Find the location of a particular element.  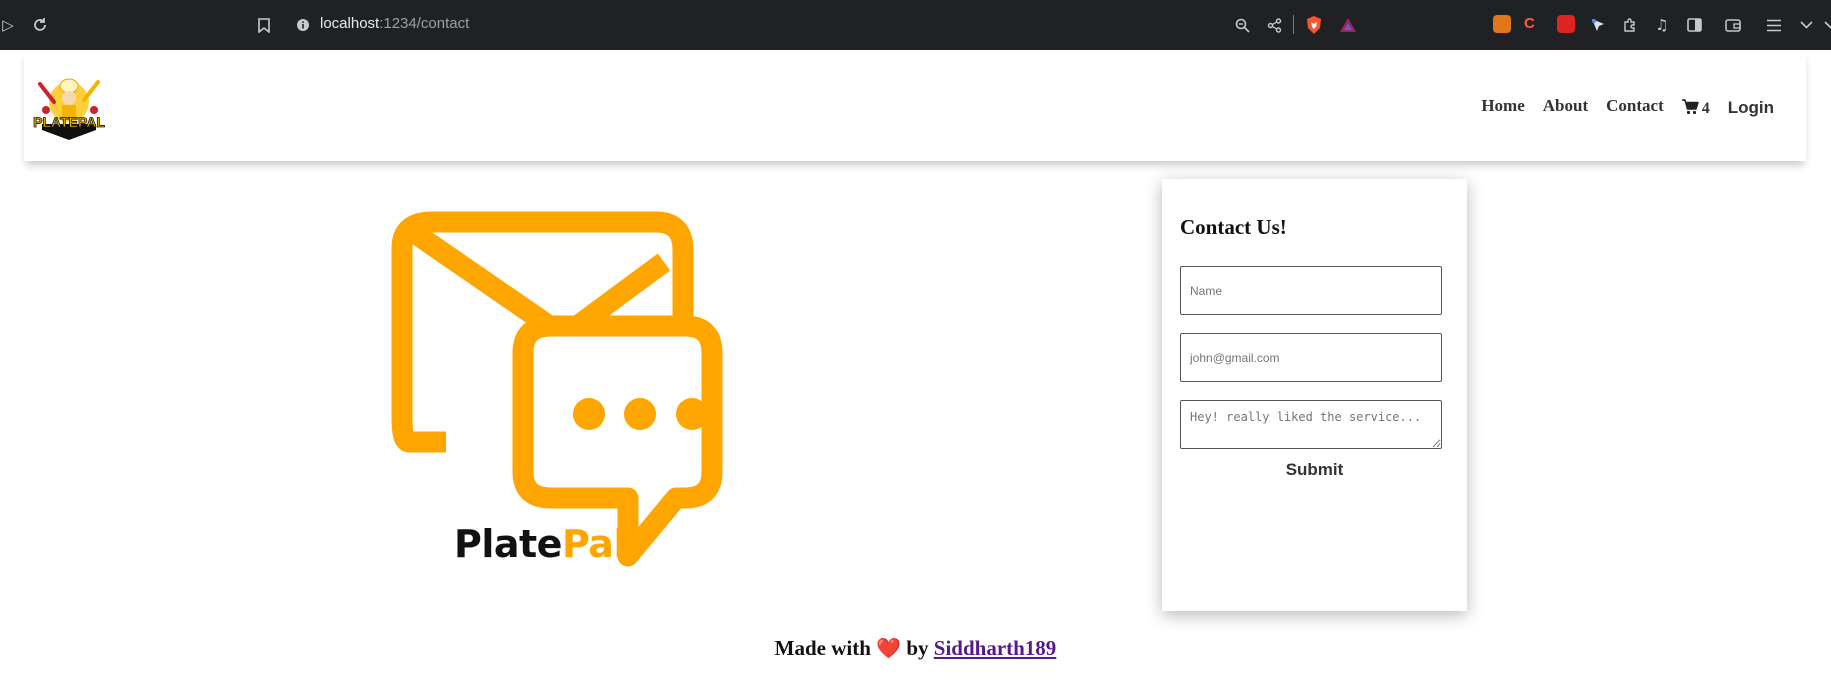

url-host: localhost is located at coordinates (350, 23).